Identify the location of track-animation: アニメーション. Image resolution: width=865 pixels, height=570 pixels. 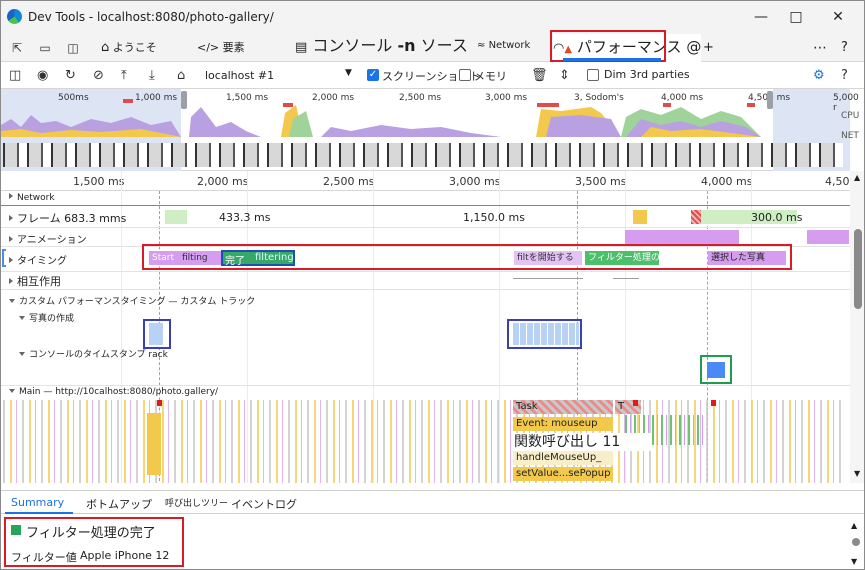
(48, 238).